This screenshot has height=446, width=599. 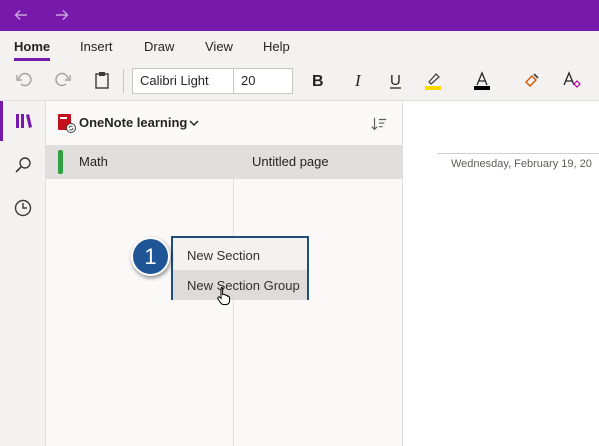 I want to click on search-button, so click(x=23, y=165).